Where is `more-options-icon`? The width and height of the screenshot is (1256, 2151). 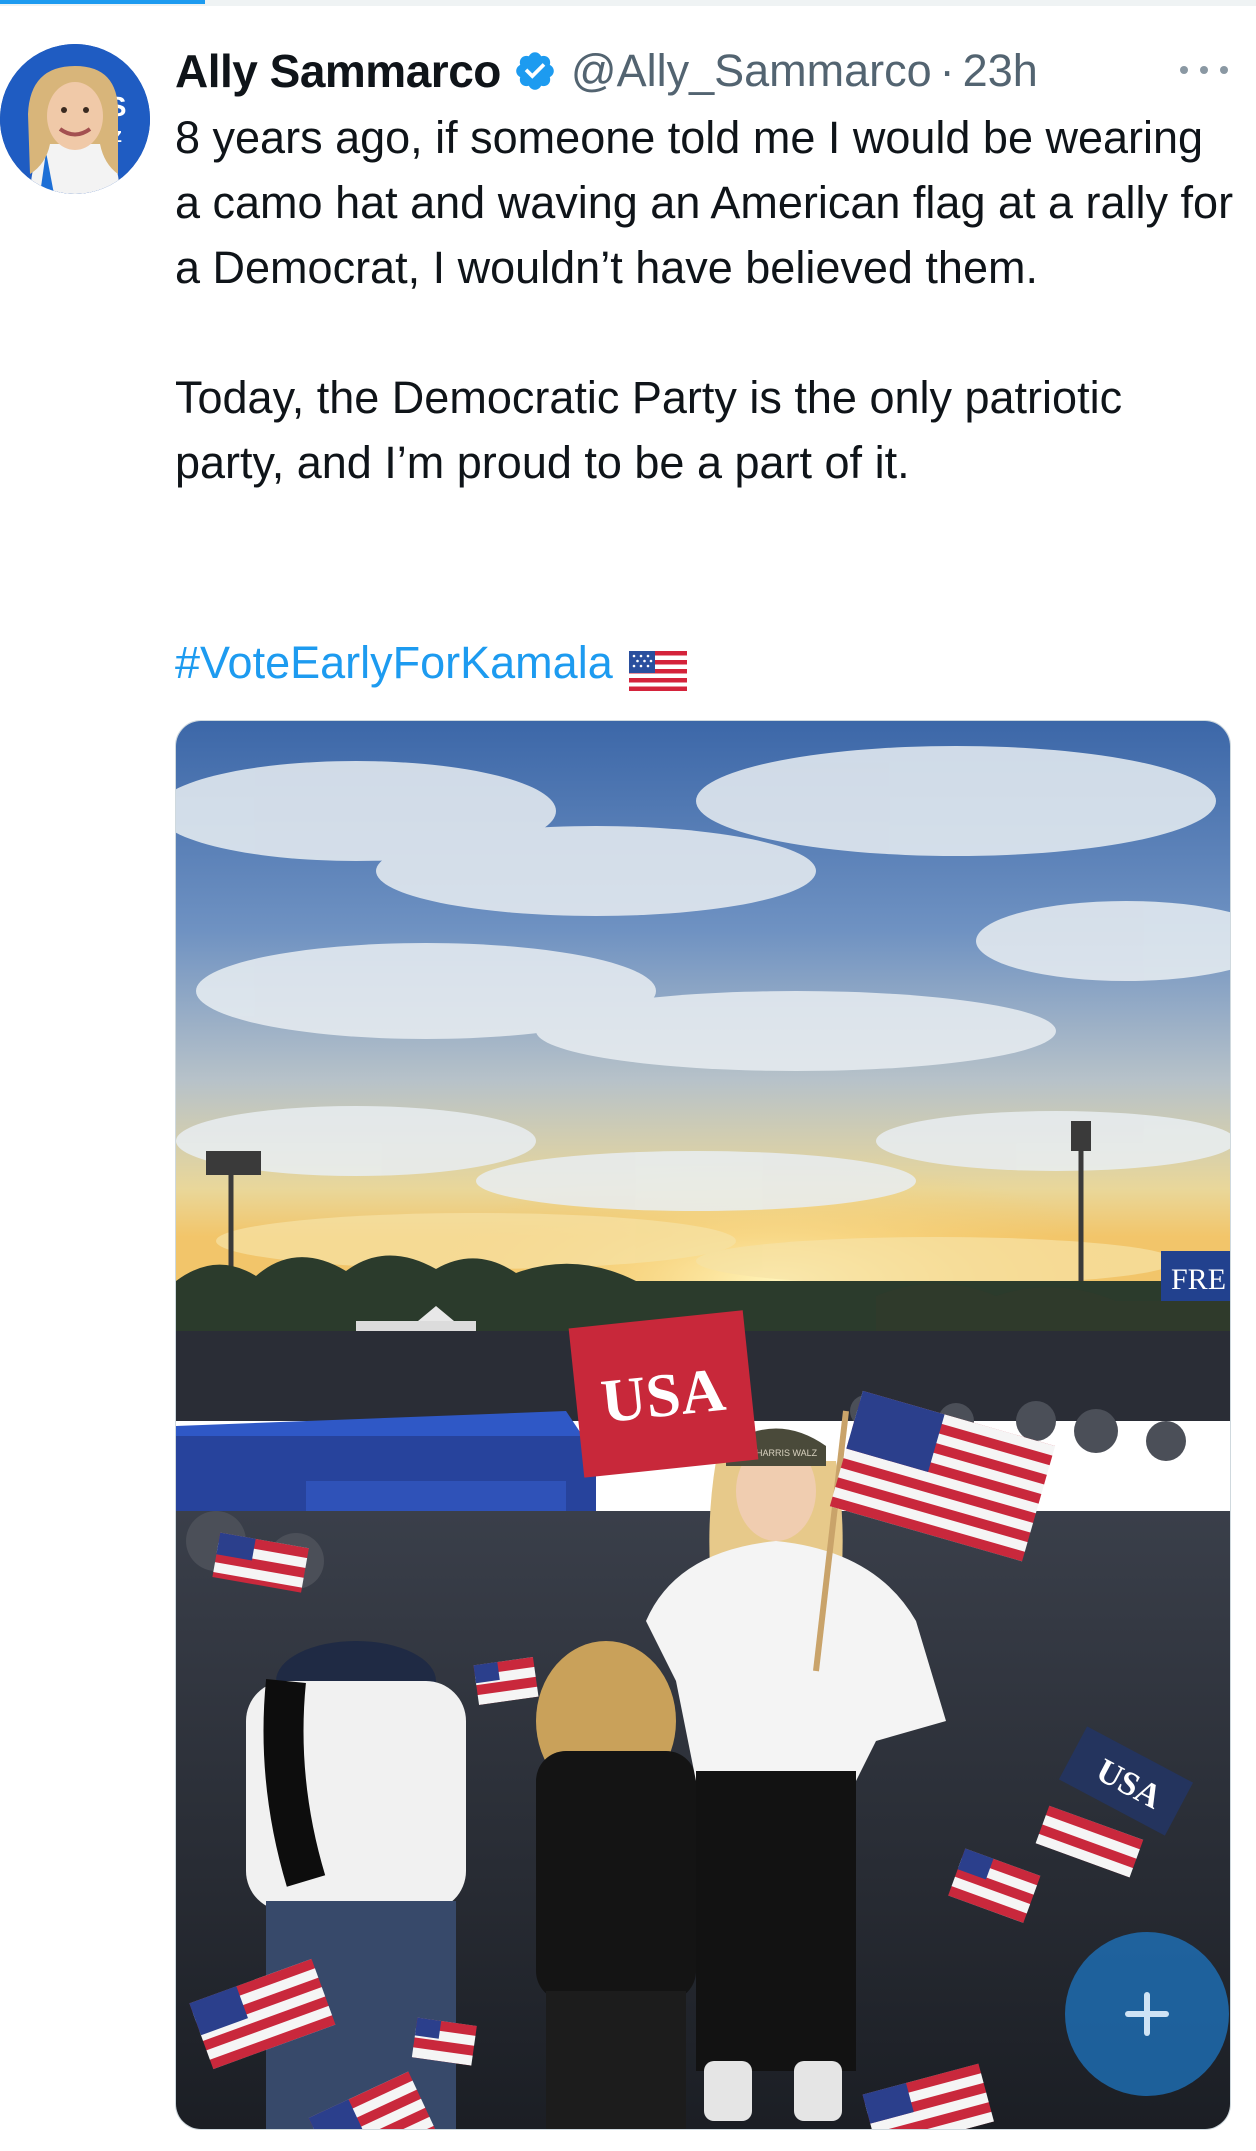 more-options-icon is located at coordinates (1204, 70).